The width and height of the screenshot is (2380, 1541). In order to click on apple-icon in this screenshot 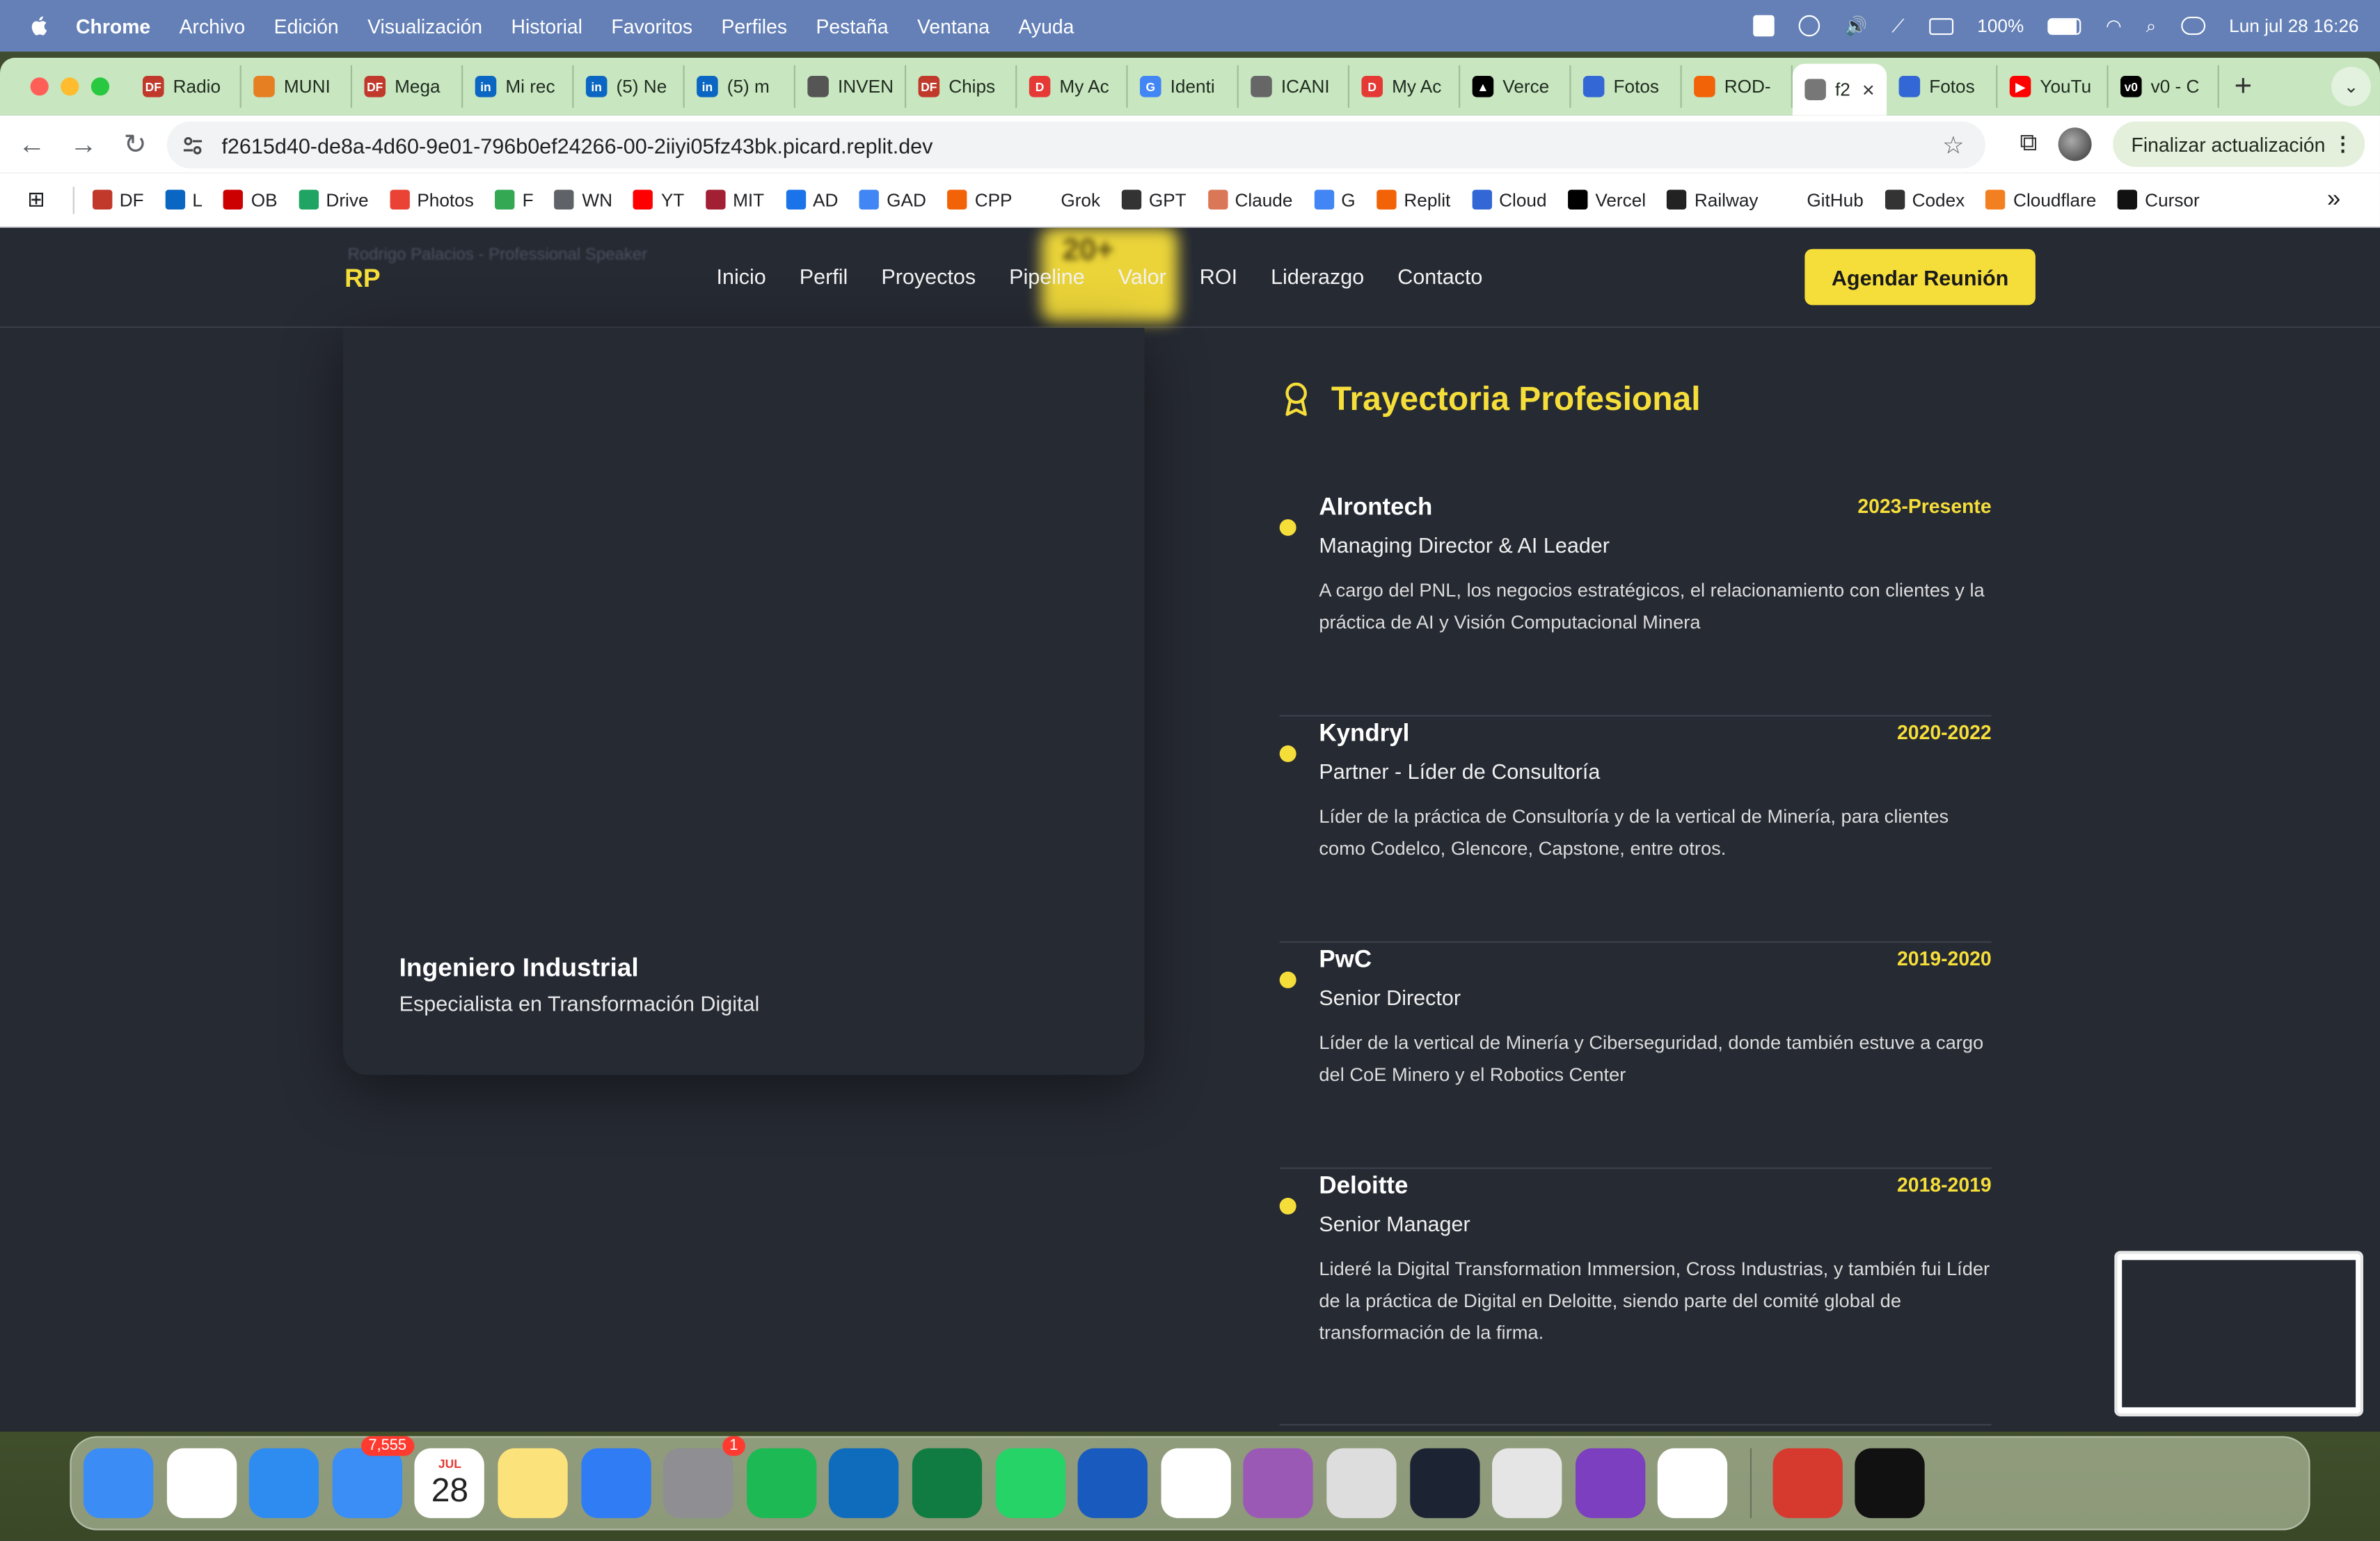, I will do `click(39, 26)`.